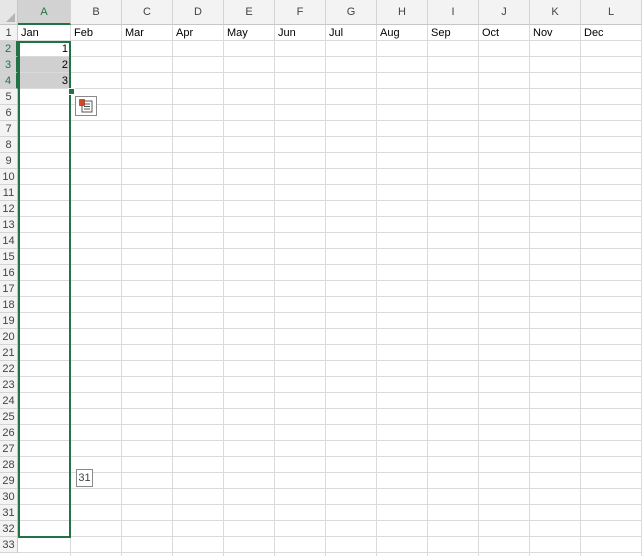 This screenshot has height=556, width=642. I want to click on selection-border, so click(44, 289).